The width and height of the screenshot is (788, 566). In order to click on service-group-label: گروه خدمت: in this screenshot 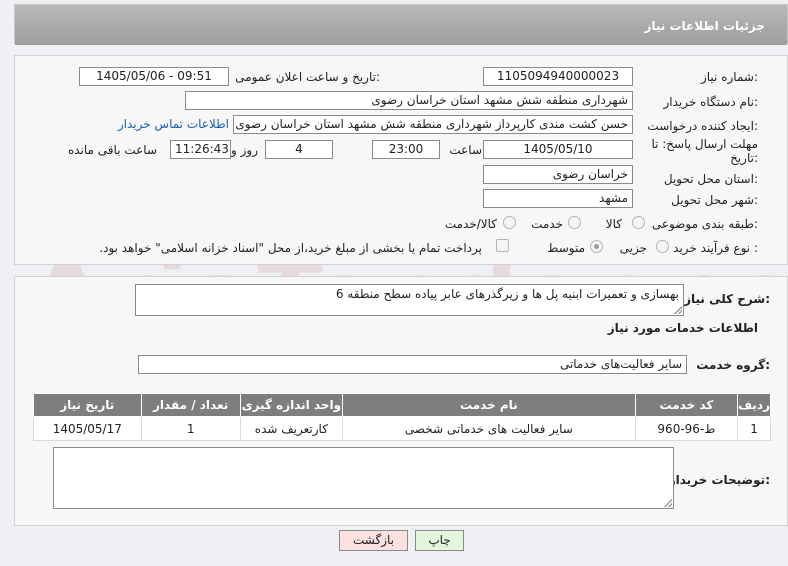, I will do `click(733, 365)`.